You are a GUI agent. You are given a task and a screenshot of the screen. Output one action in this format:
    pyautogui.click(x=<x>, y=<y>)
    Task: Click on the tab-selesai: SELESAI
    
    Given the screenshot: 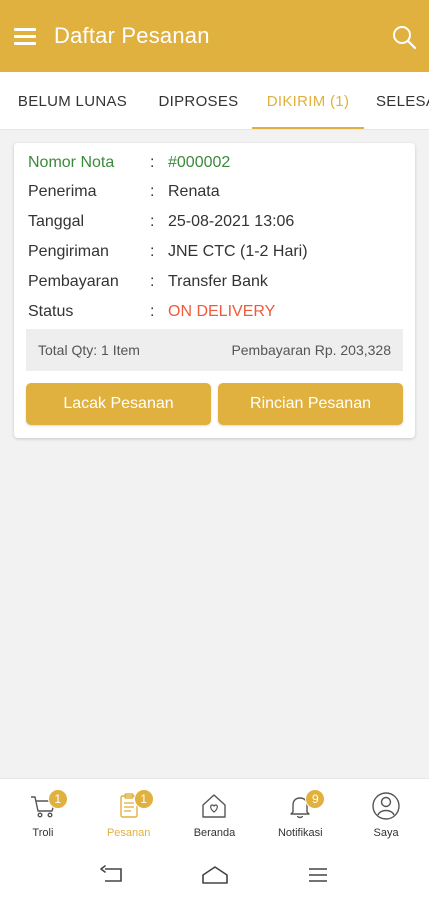 What is the action you would take?
    pyautogui.click(x=396, y=100)
    